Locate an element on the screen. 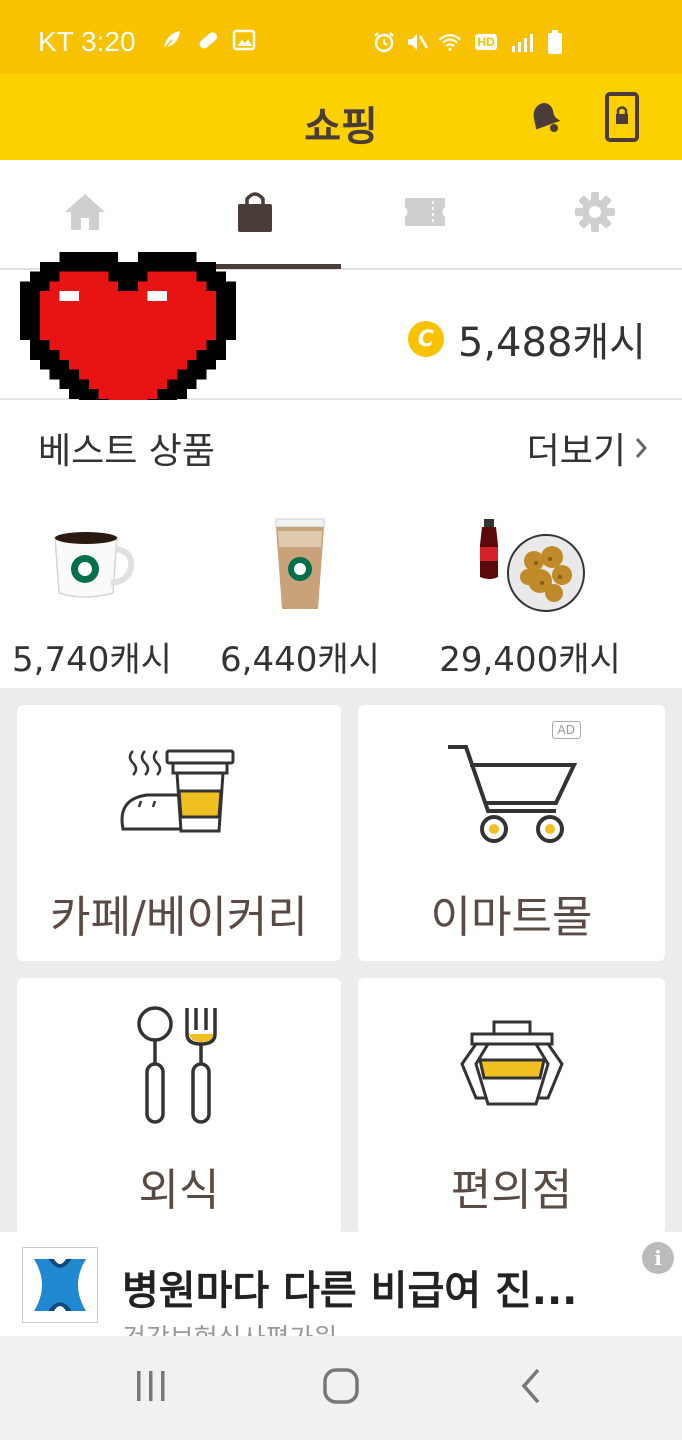  category-convenience-store: 편의점 is located at coordinates (511, 1106).